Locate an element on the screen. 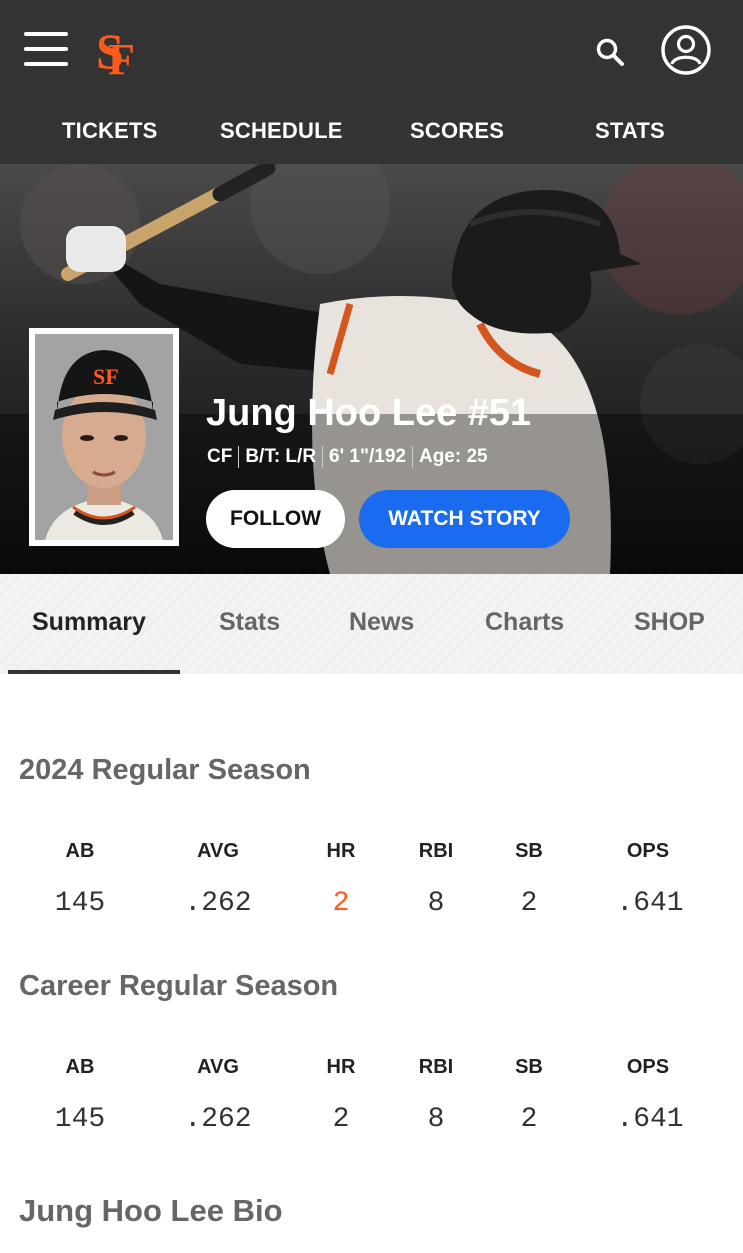 The height and width of the screenshot is (1253, 743). career-header-sb: SB is located at coordinates (529, 1067).